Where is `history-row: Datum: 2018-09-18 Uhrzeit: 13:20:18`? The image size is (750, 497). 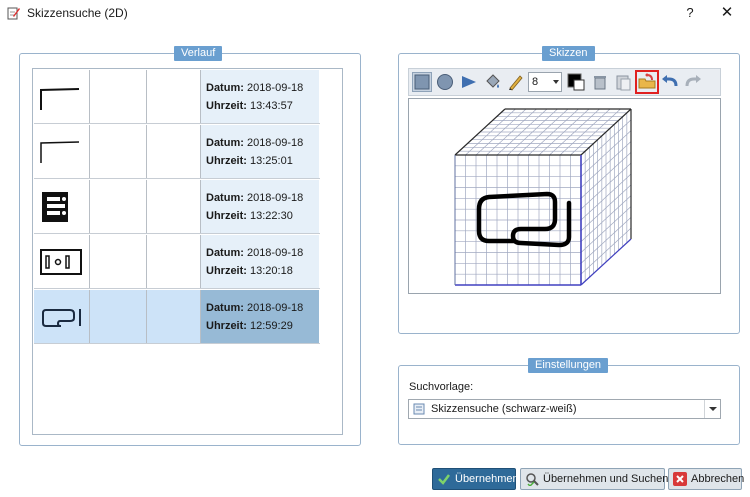 history-row: Datum: 2018-09-18 Uhrzeit: 13:20:18 is located at coordinates (177, 262).